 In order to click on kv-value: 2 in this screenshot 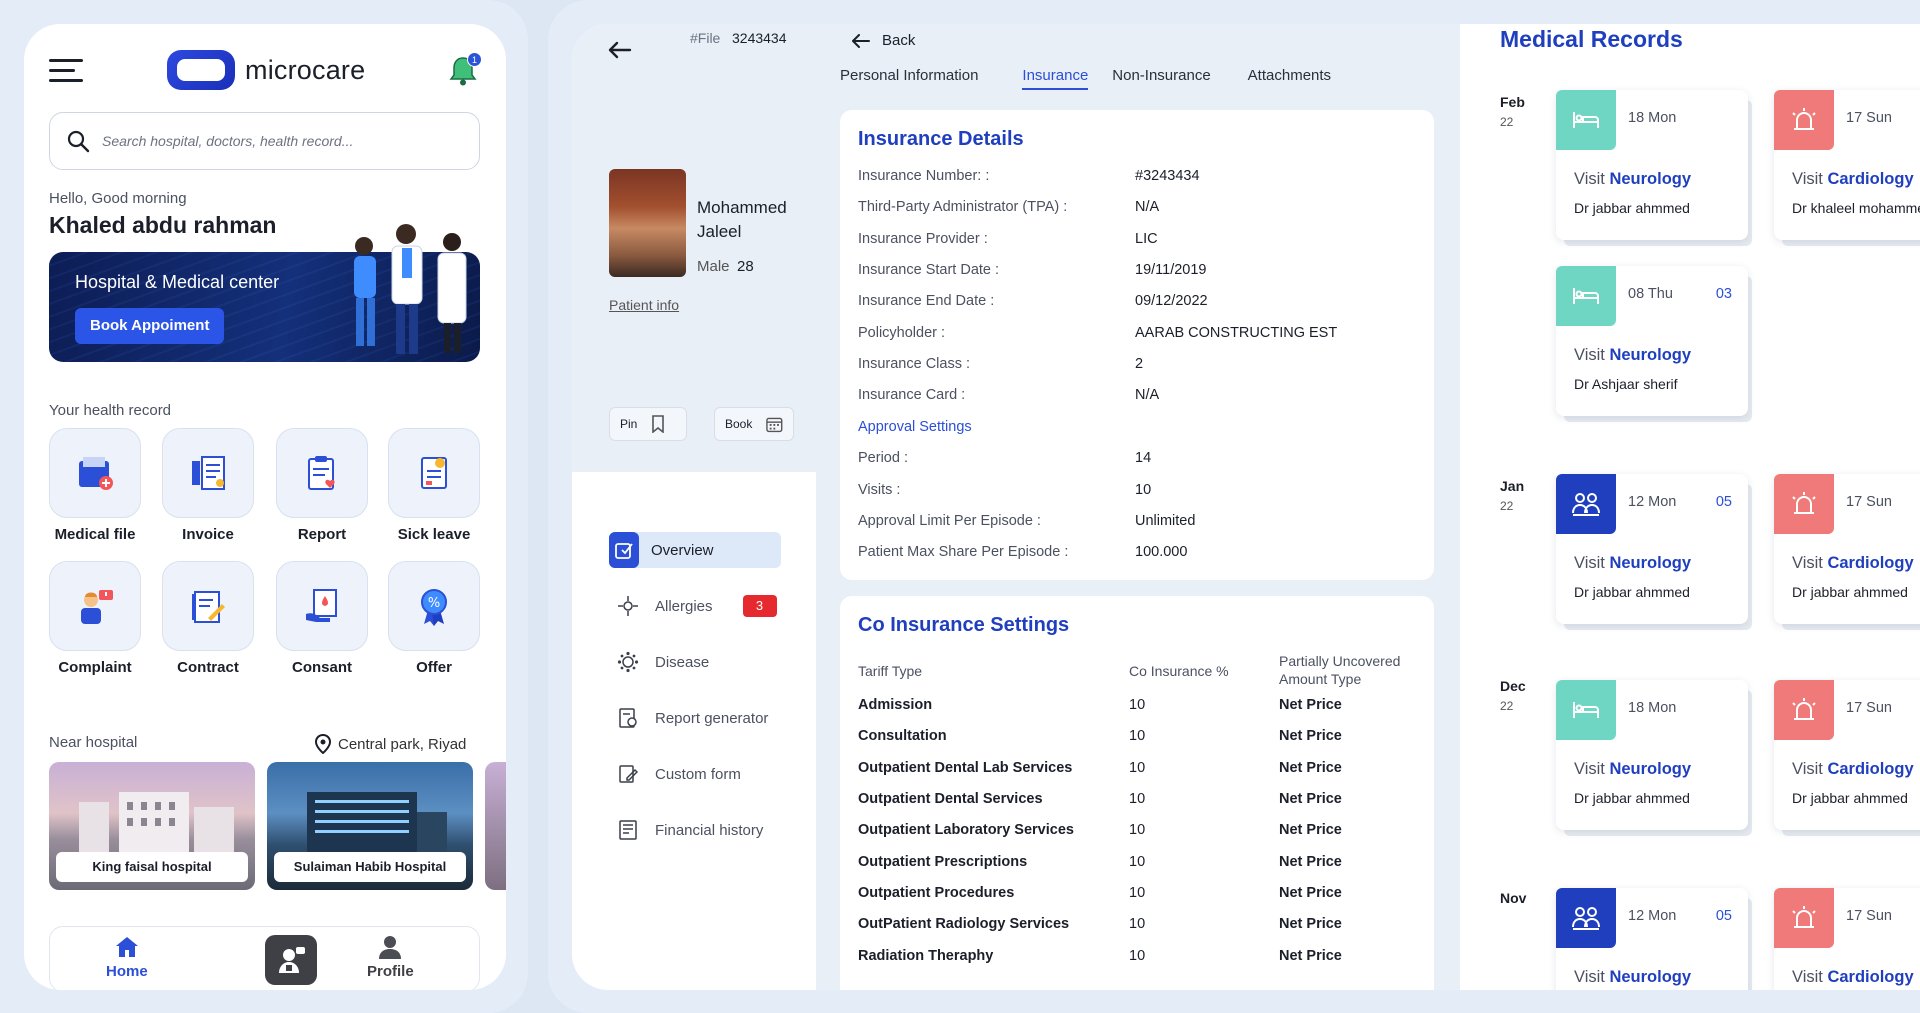, I will do `click(1139, 364)`.